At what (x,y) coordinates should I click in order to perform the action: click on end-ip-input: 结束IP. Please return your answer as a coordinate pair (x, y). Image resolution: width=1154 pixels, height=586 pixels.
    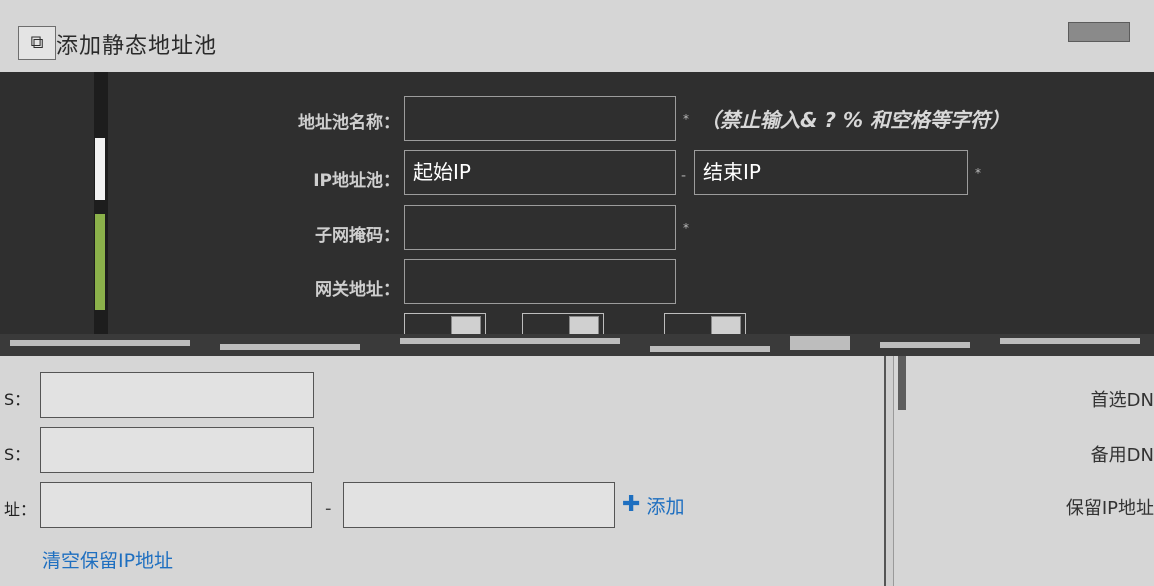
    Looking at the image, I should click on (831, 172).